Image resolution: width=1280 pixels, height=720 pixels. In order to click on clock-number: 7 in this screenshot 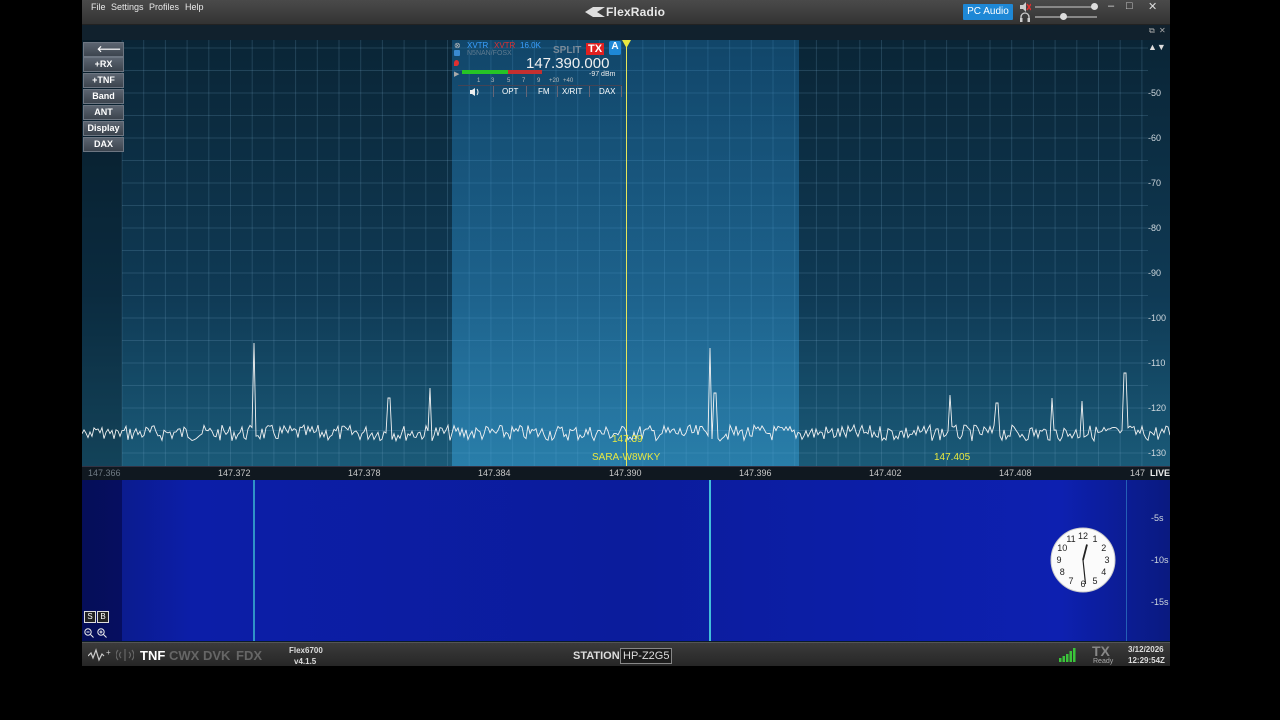, I will do `click(1070, 581)`.